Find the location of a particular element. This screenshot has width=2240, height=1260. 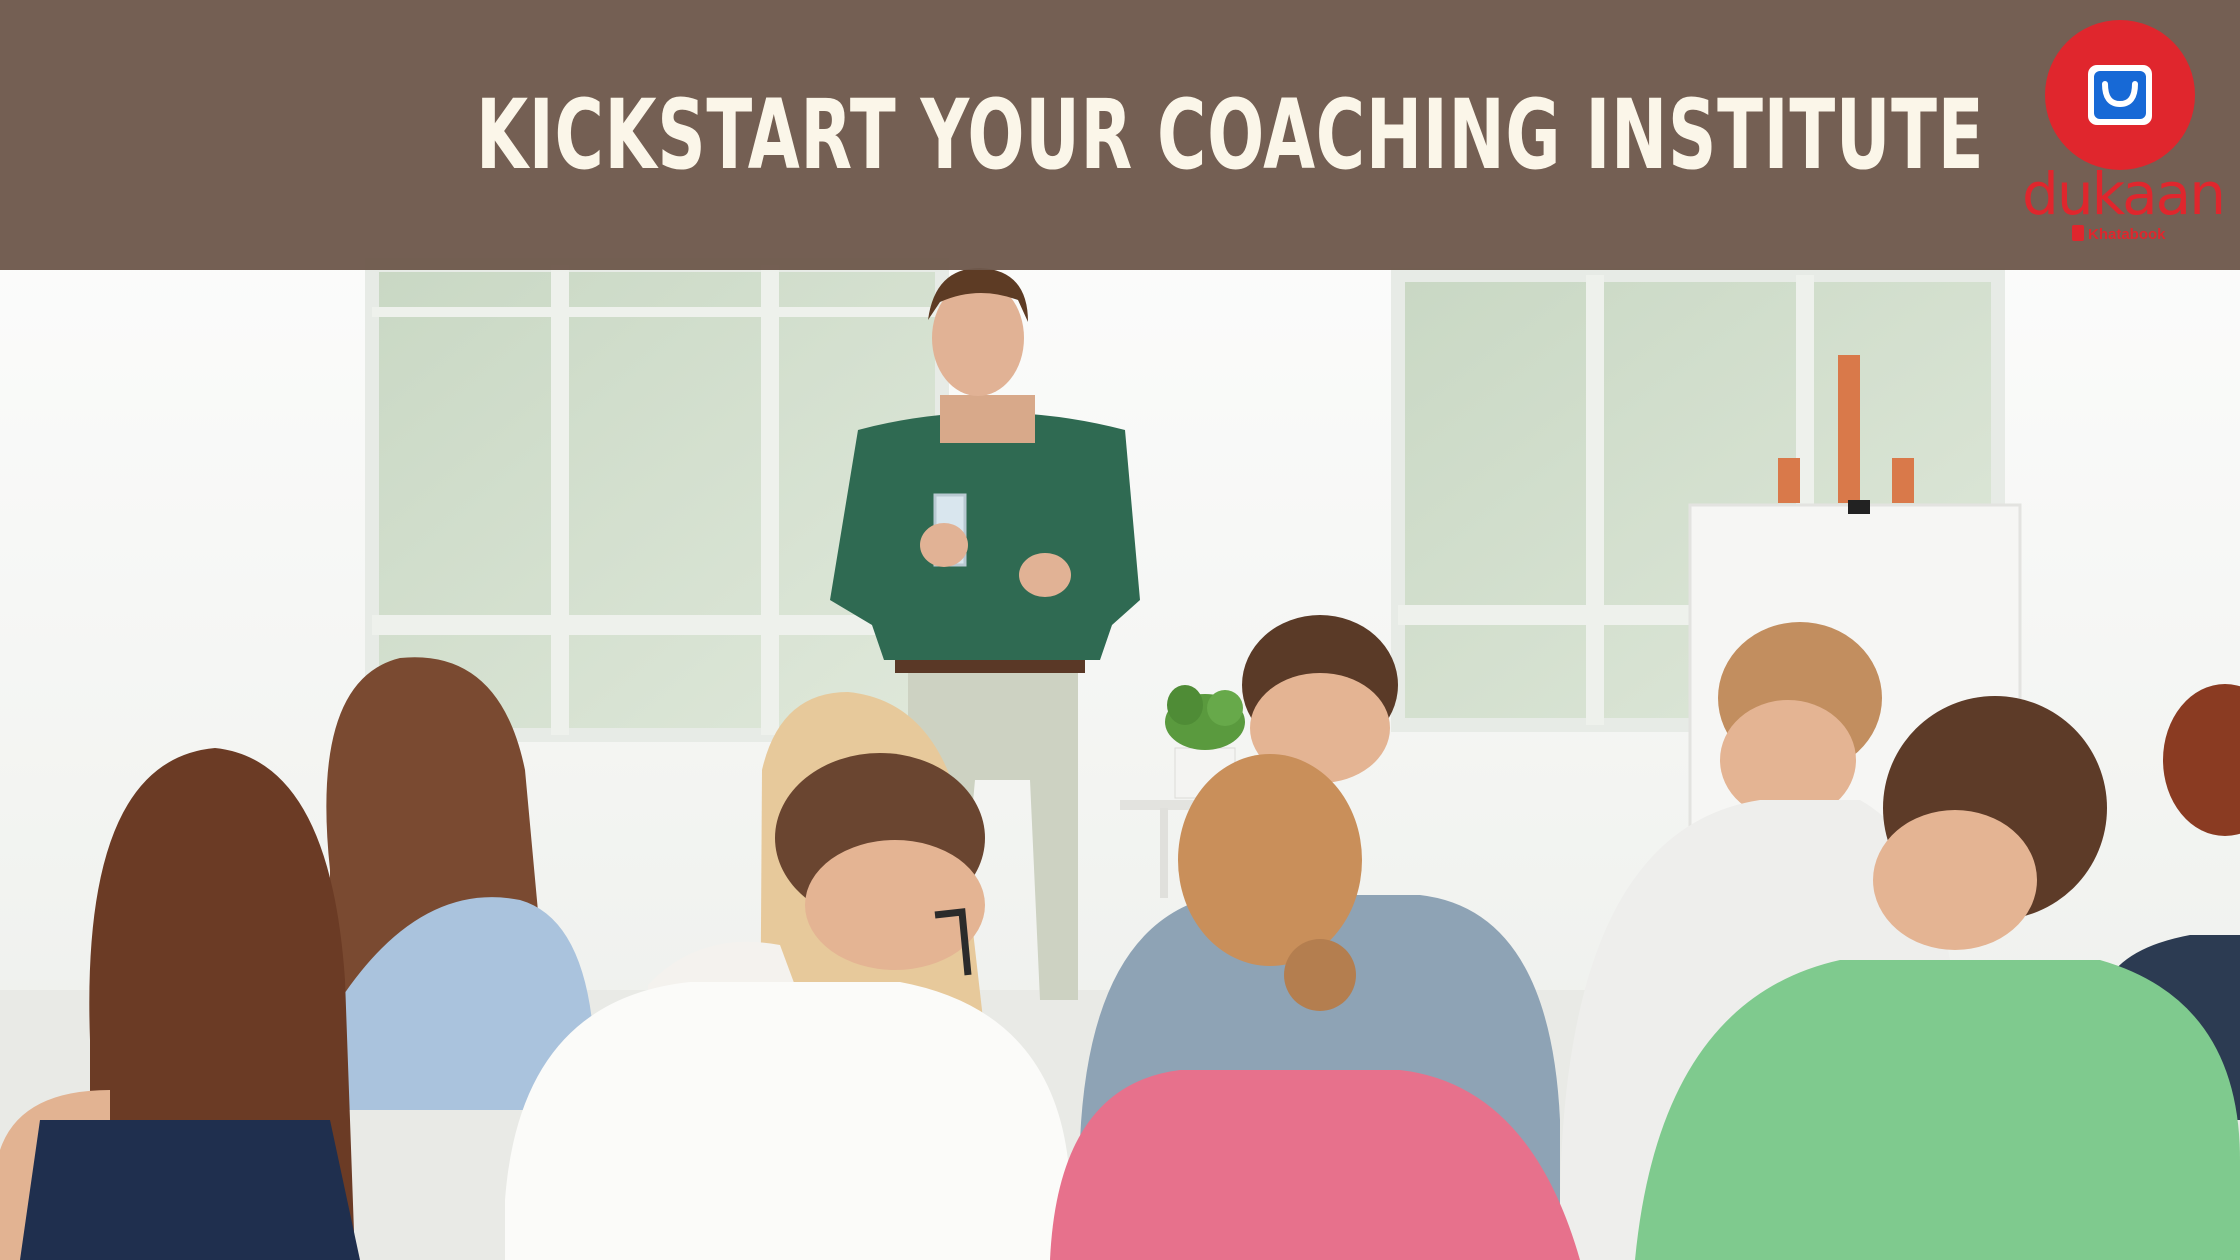

logo-wordmark: dukaan is located at coordinates (2124, 194).